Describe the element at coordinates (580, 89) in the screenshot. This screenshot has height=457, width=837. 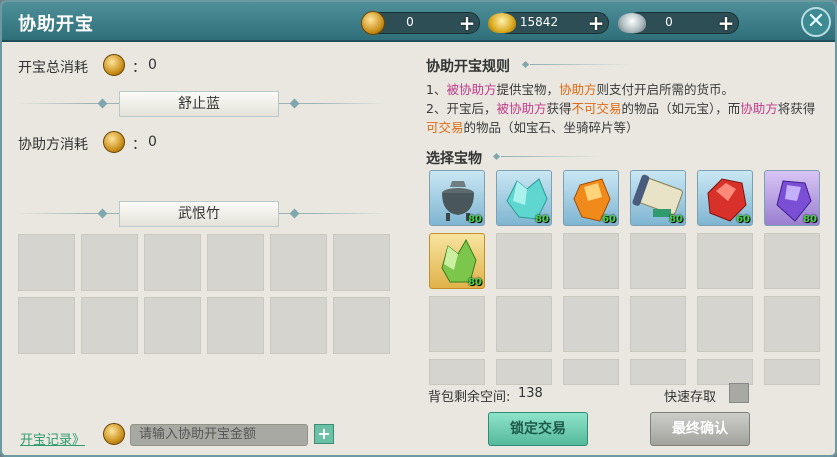
I see `rule-1: 1、被协助方提供宝物，协助方则支付开启所需的货币。` at that location.